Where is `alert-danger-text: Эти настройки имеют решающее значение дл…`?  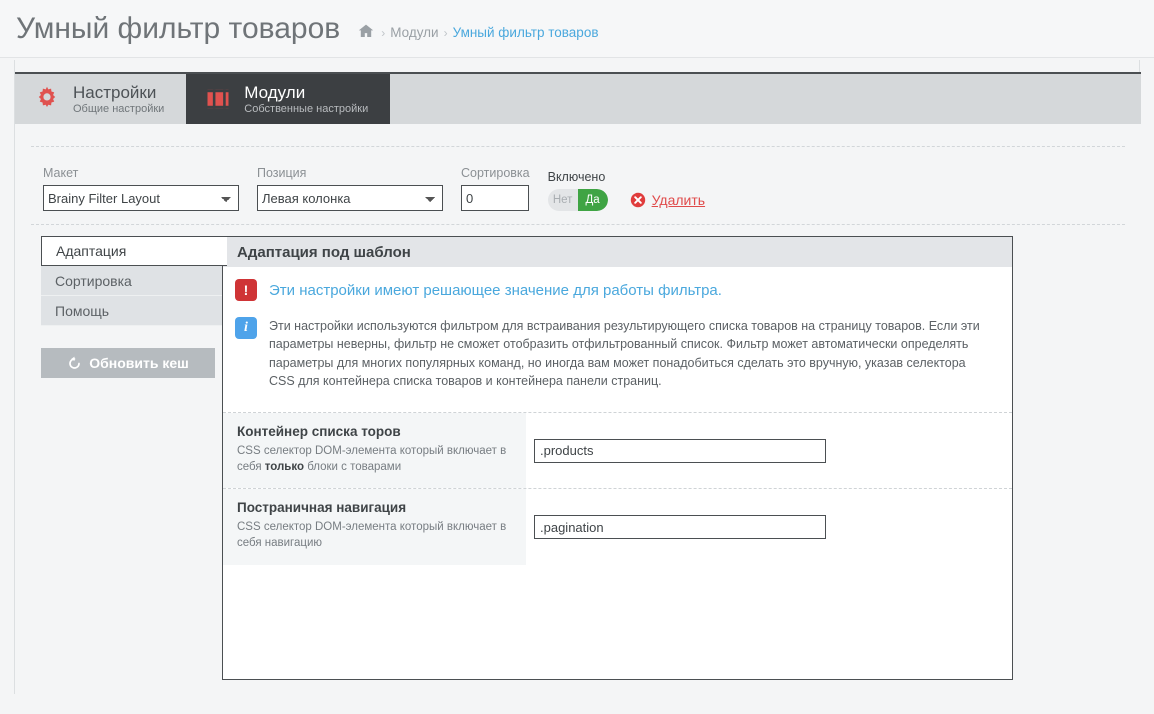
alert-danger-text: Эти настройки имеют решающее значение дл… is located at coordinates (495, 290).